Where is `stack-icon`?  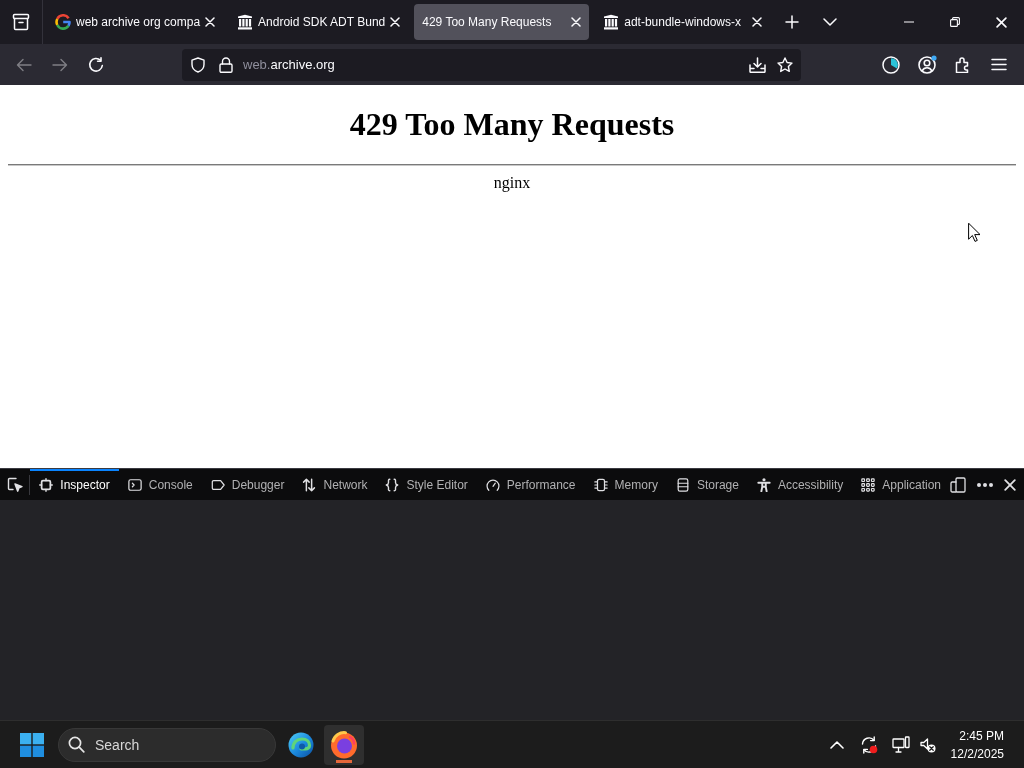
stack-icon is located at coordinates (682, 484).